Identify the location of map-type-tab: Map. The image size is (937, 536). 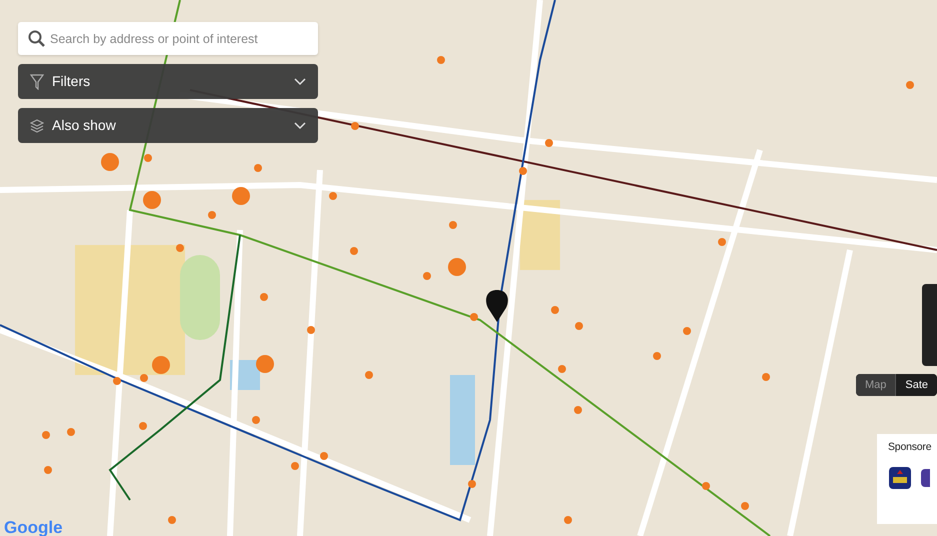
(876, 385).